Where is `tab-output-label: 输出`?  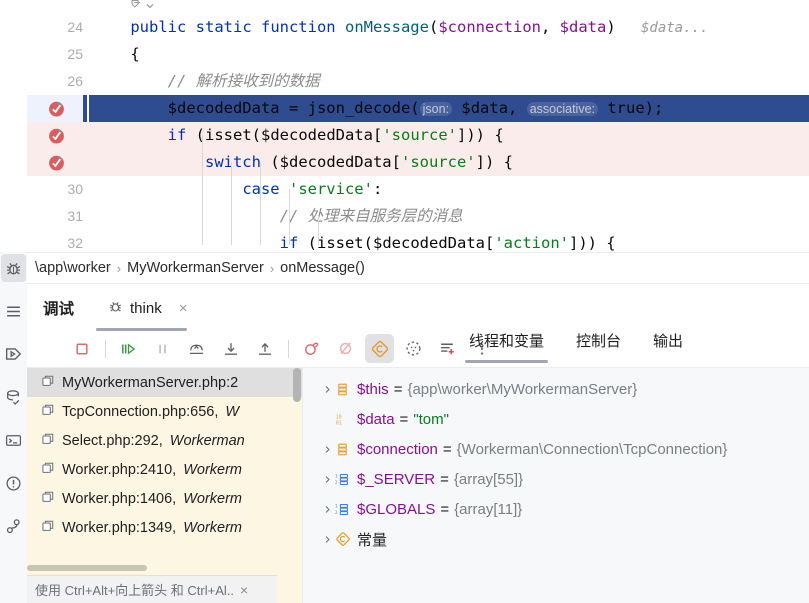 tab-output-label: 输出 is located at coordinates (668, 341).